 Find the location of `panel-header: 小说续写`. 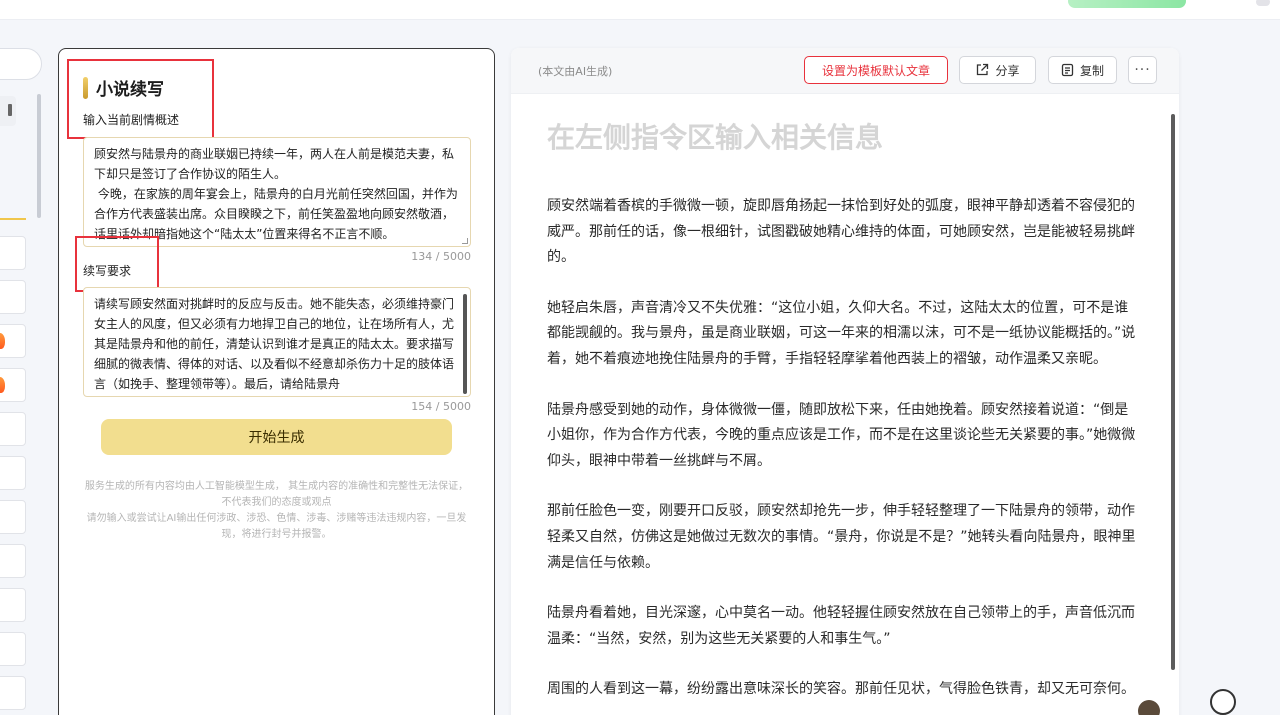

panel-header: 小说续写 is located at coordinates (123, 87).